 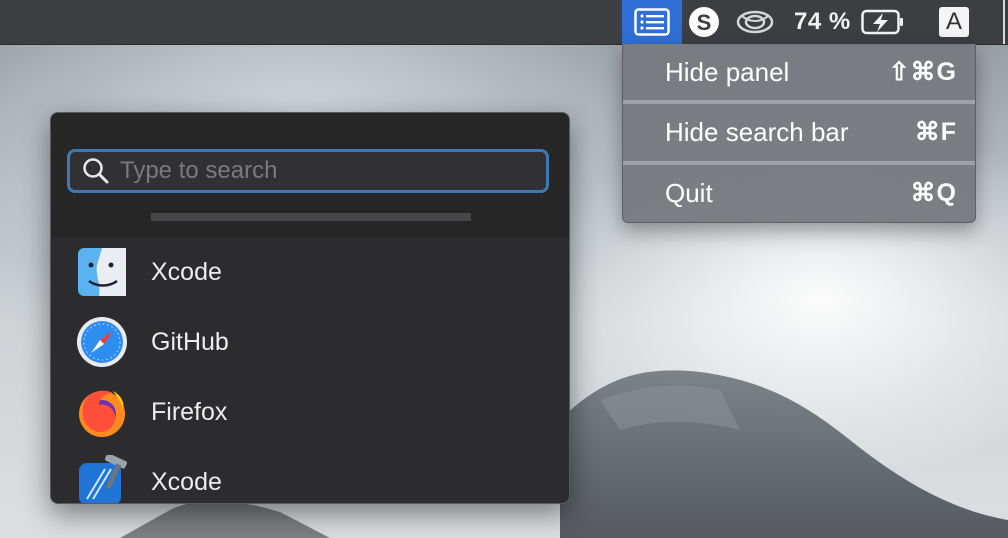 What do you see at coordinates (310, 342) in the screenshot?
I see `list-item-app: GitHub` at bounding box center [310, 342].